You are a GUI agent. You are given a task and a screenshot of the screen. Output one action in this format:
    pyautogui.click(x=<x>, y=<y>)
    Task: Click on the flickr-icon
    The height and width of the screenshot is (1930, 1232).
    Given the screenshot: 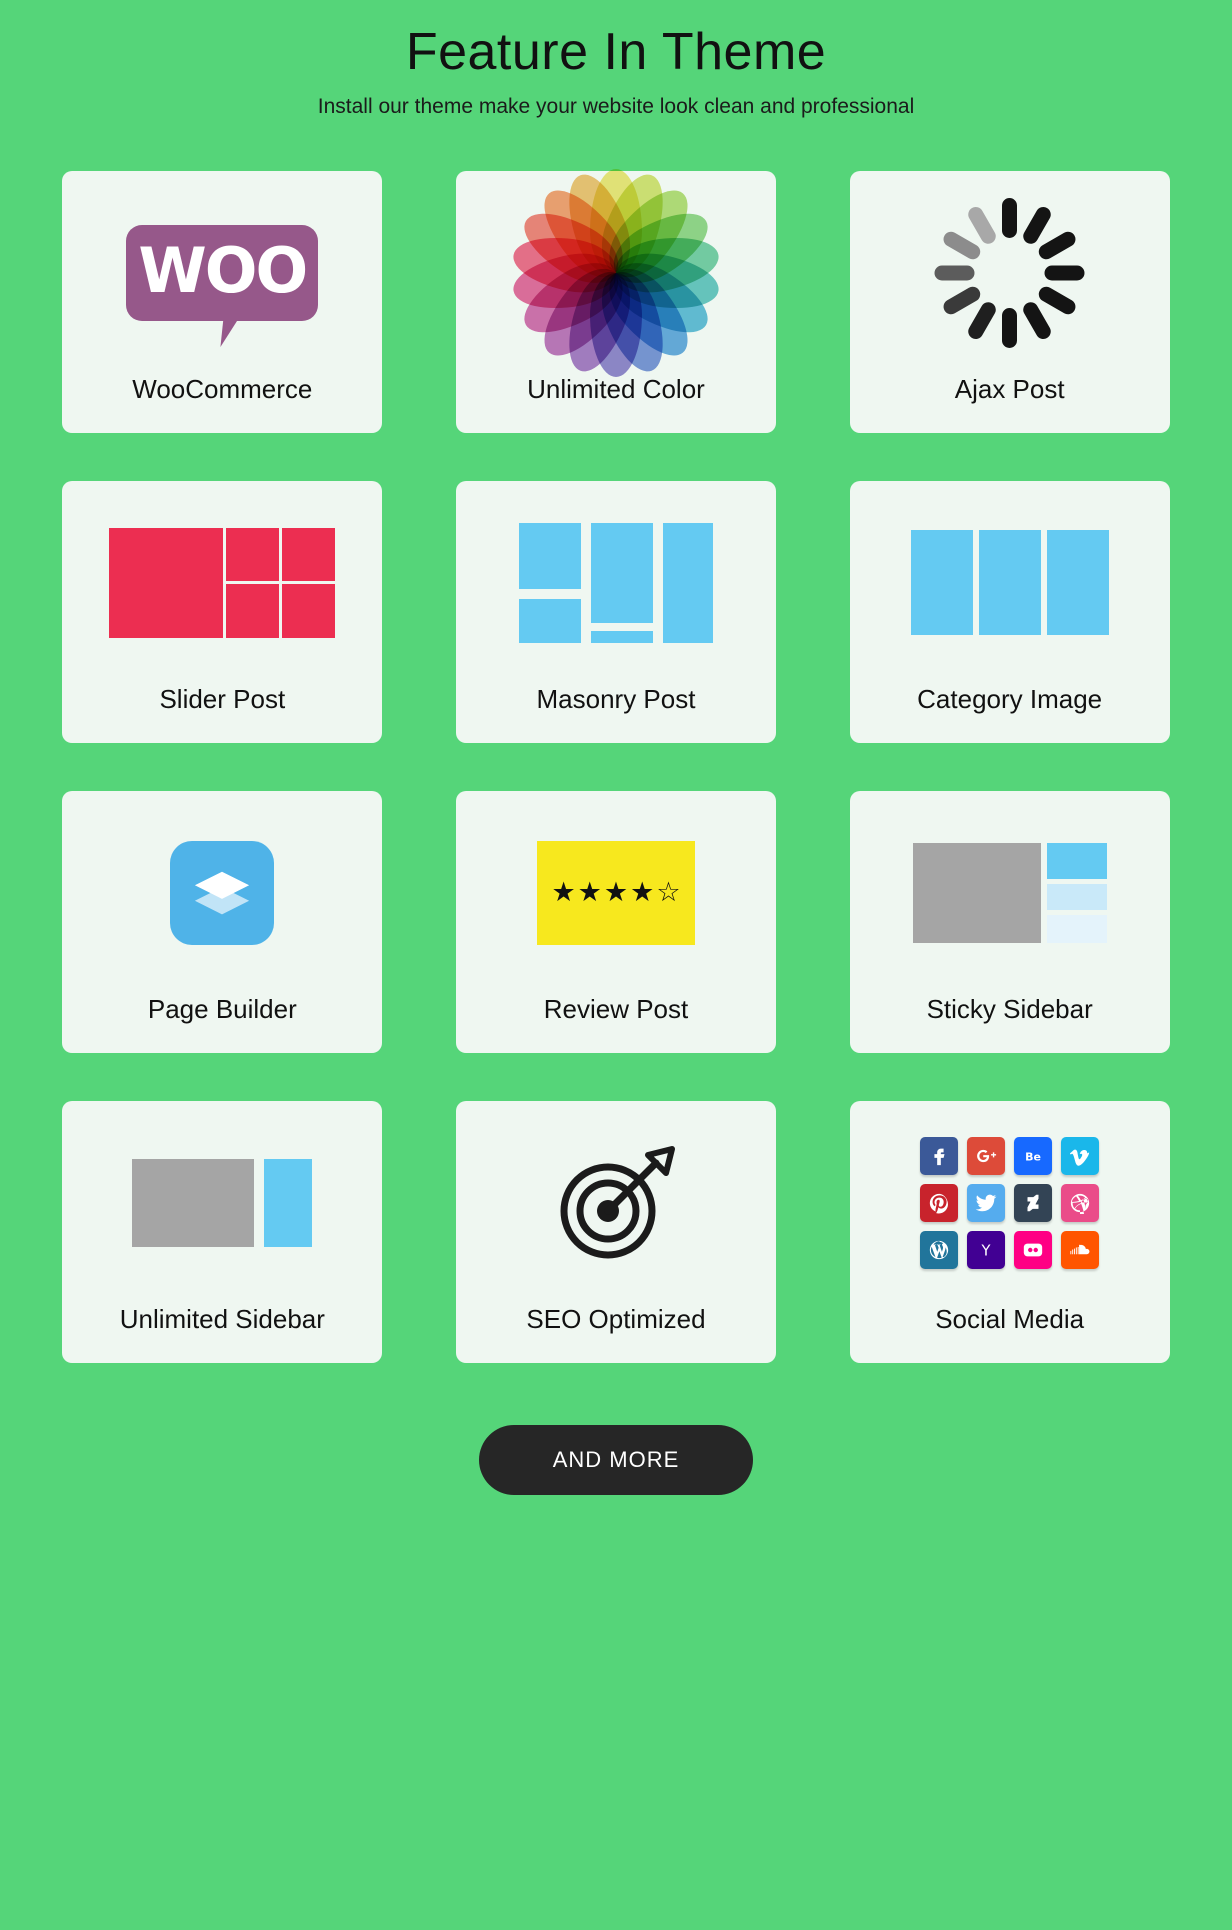 What is the action you would take?
    pyautogui.click(x=1033, y=1249)
    